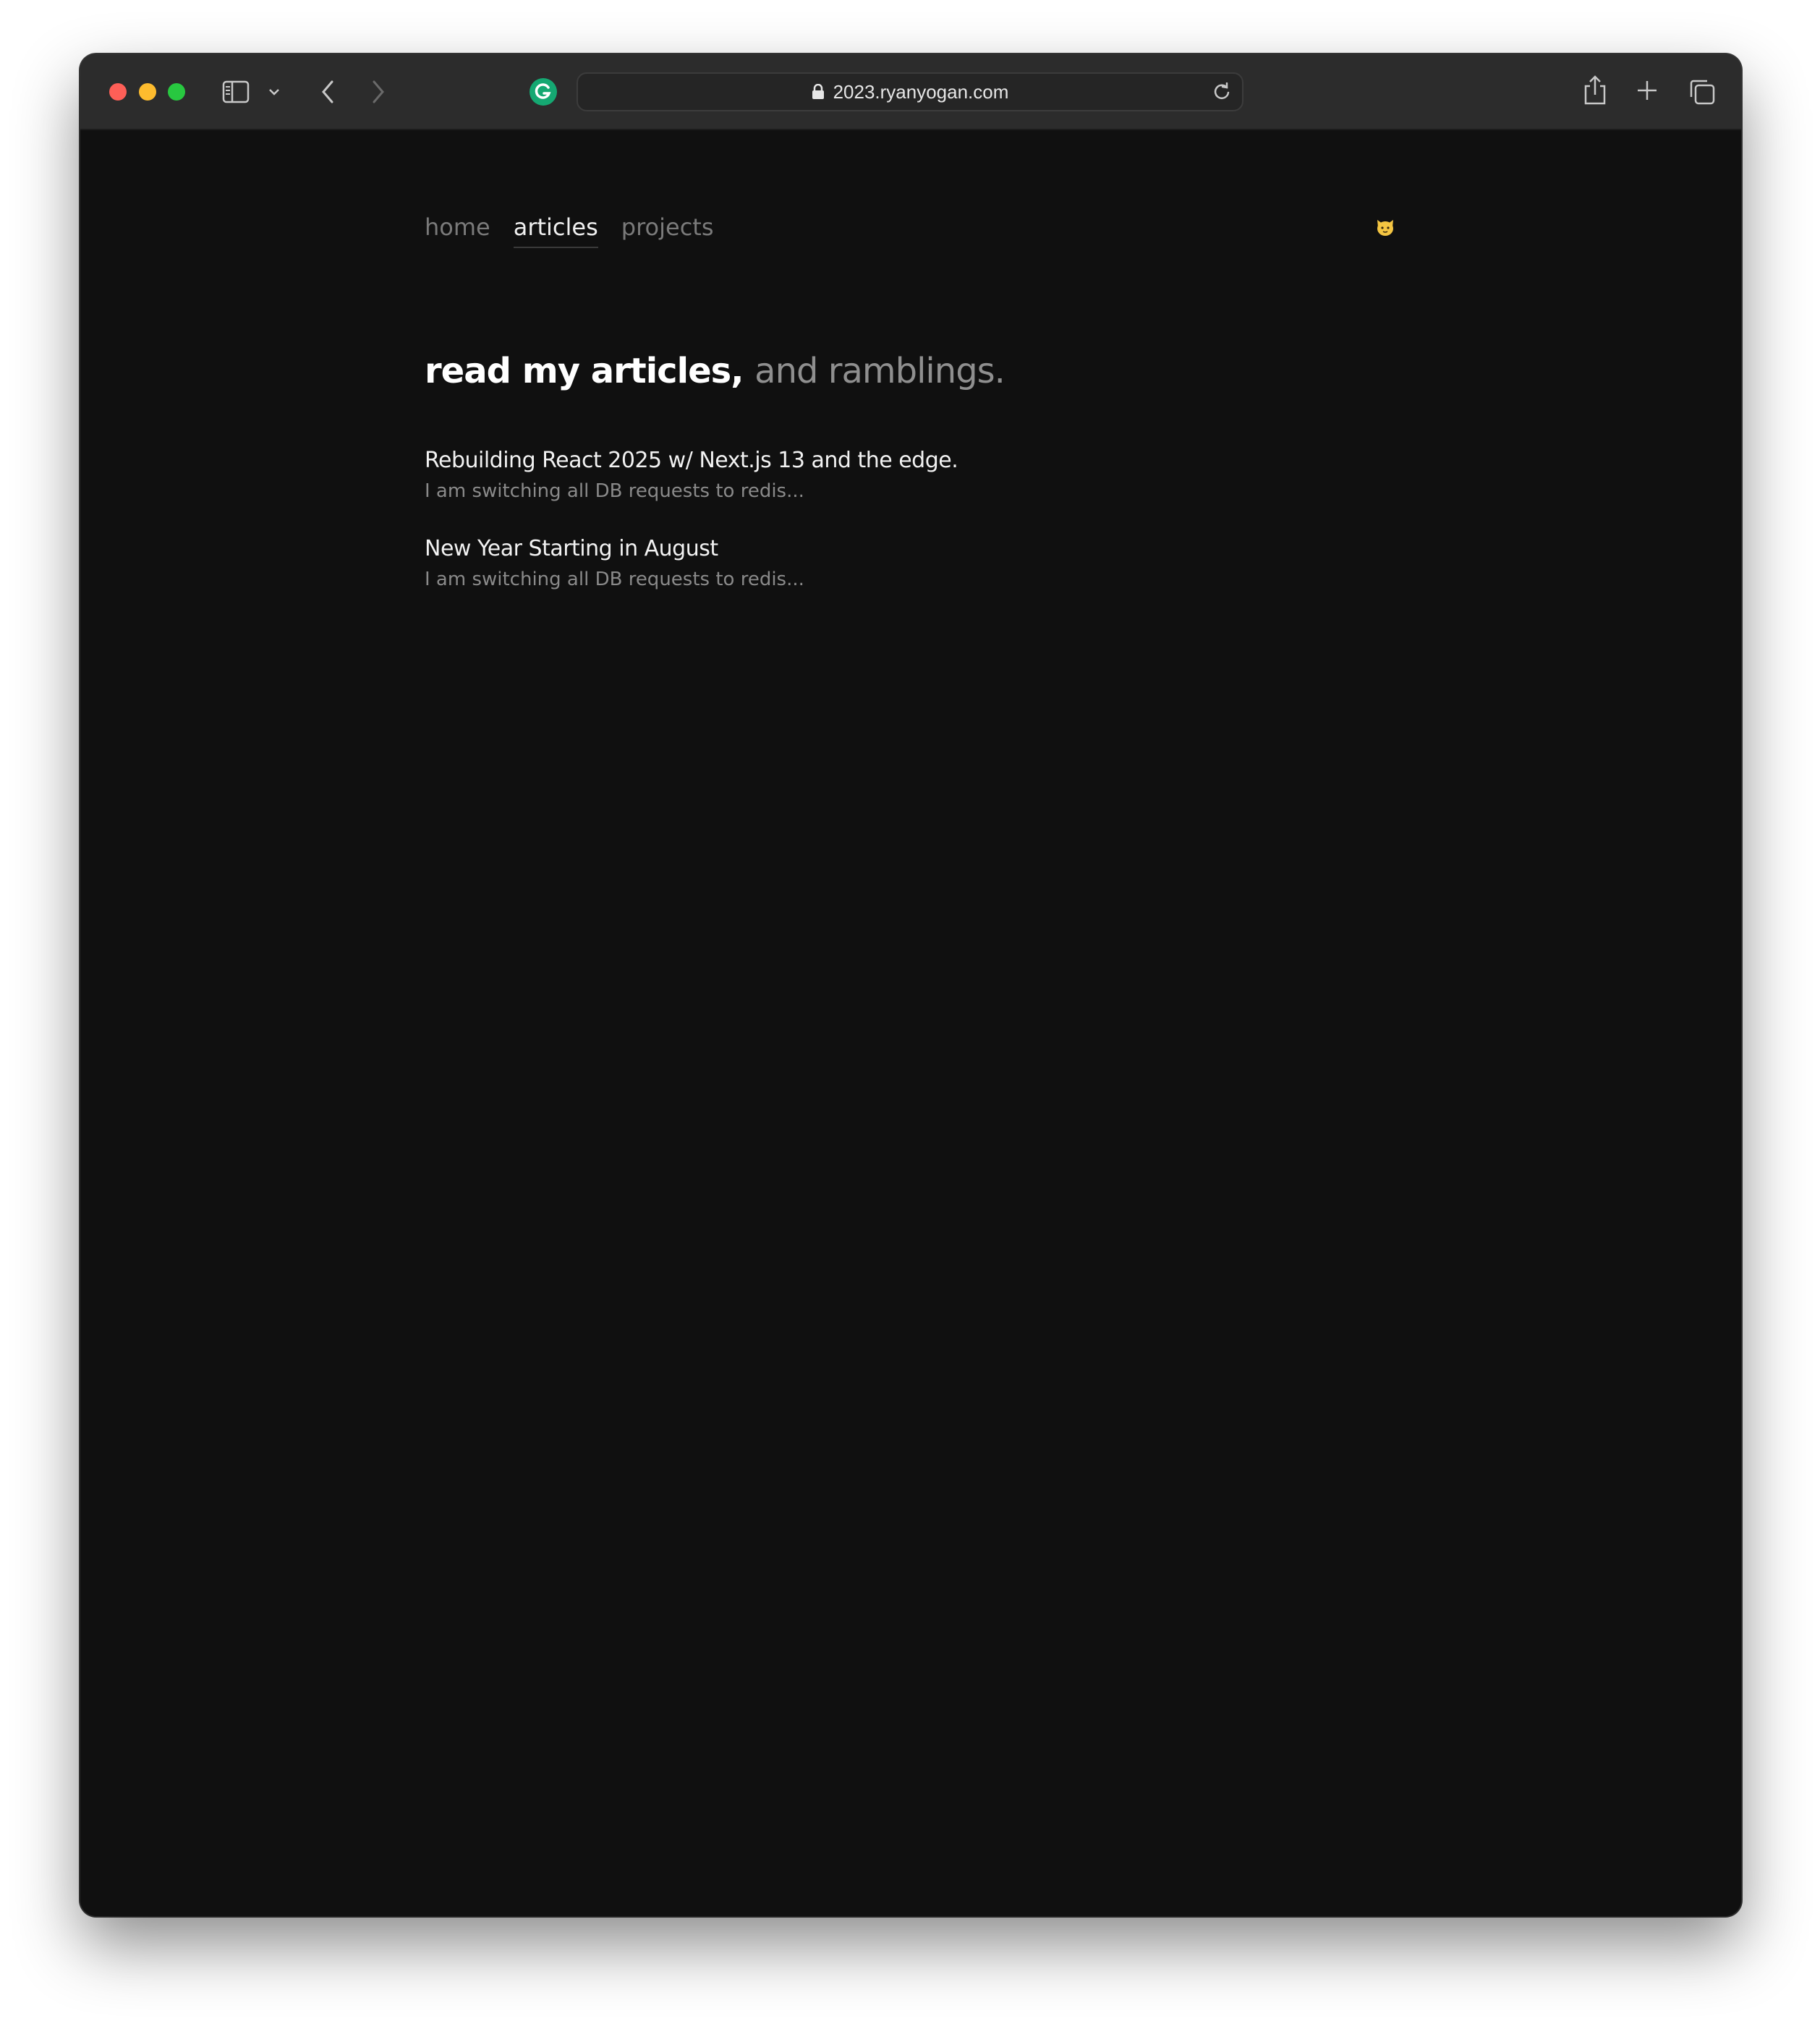 The image size is (1820, 2021). What do you see at coordinates (118, 92) in the screenshot?
I see `close-window-button` at bounding box center [118, 92].